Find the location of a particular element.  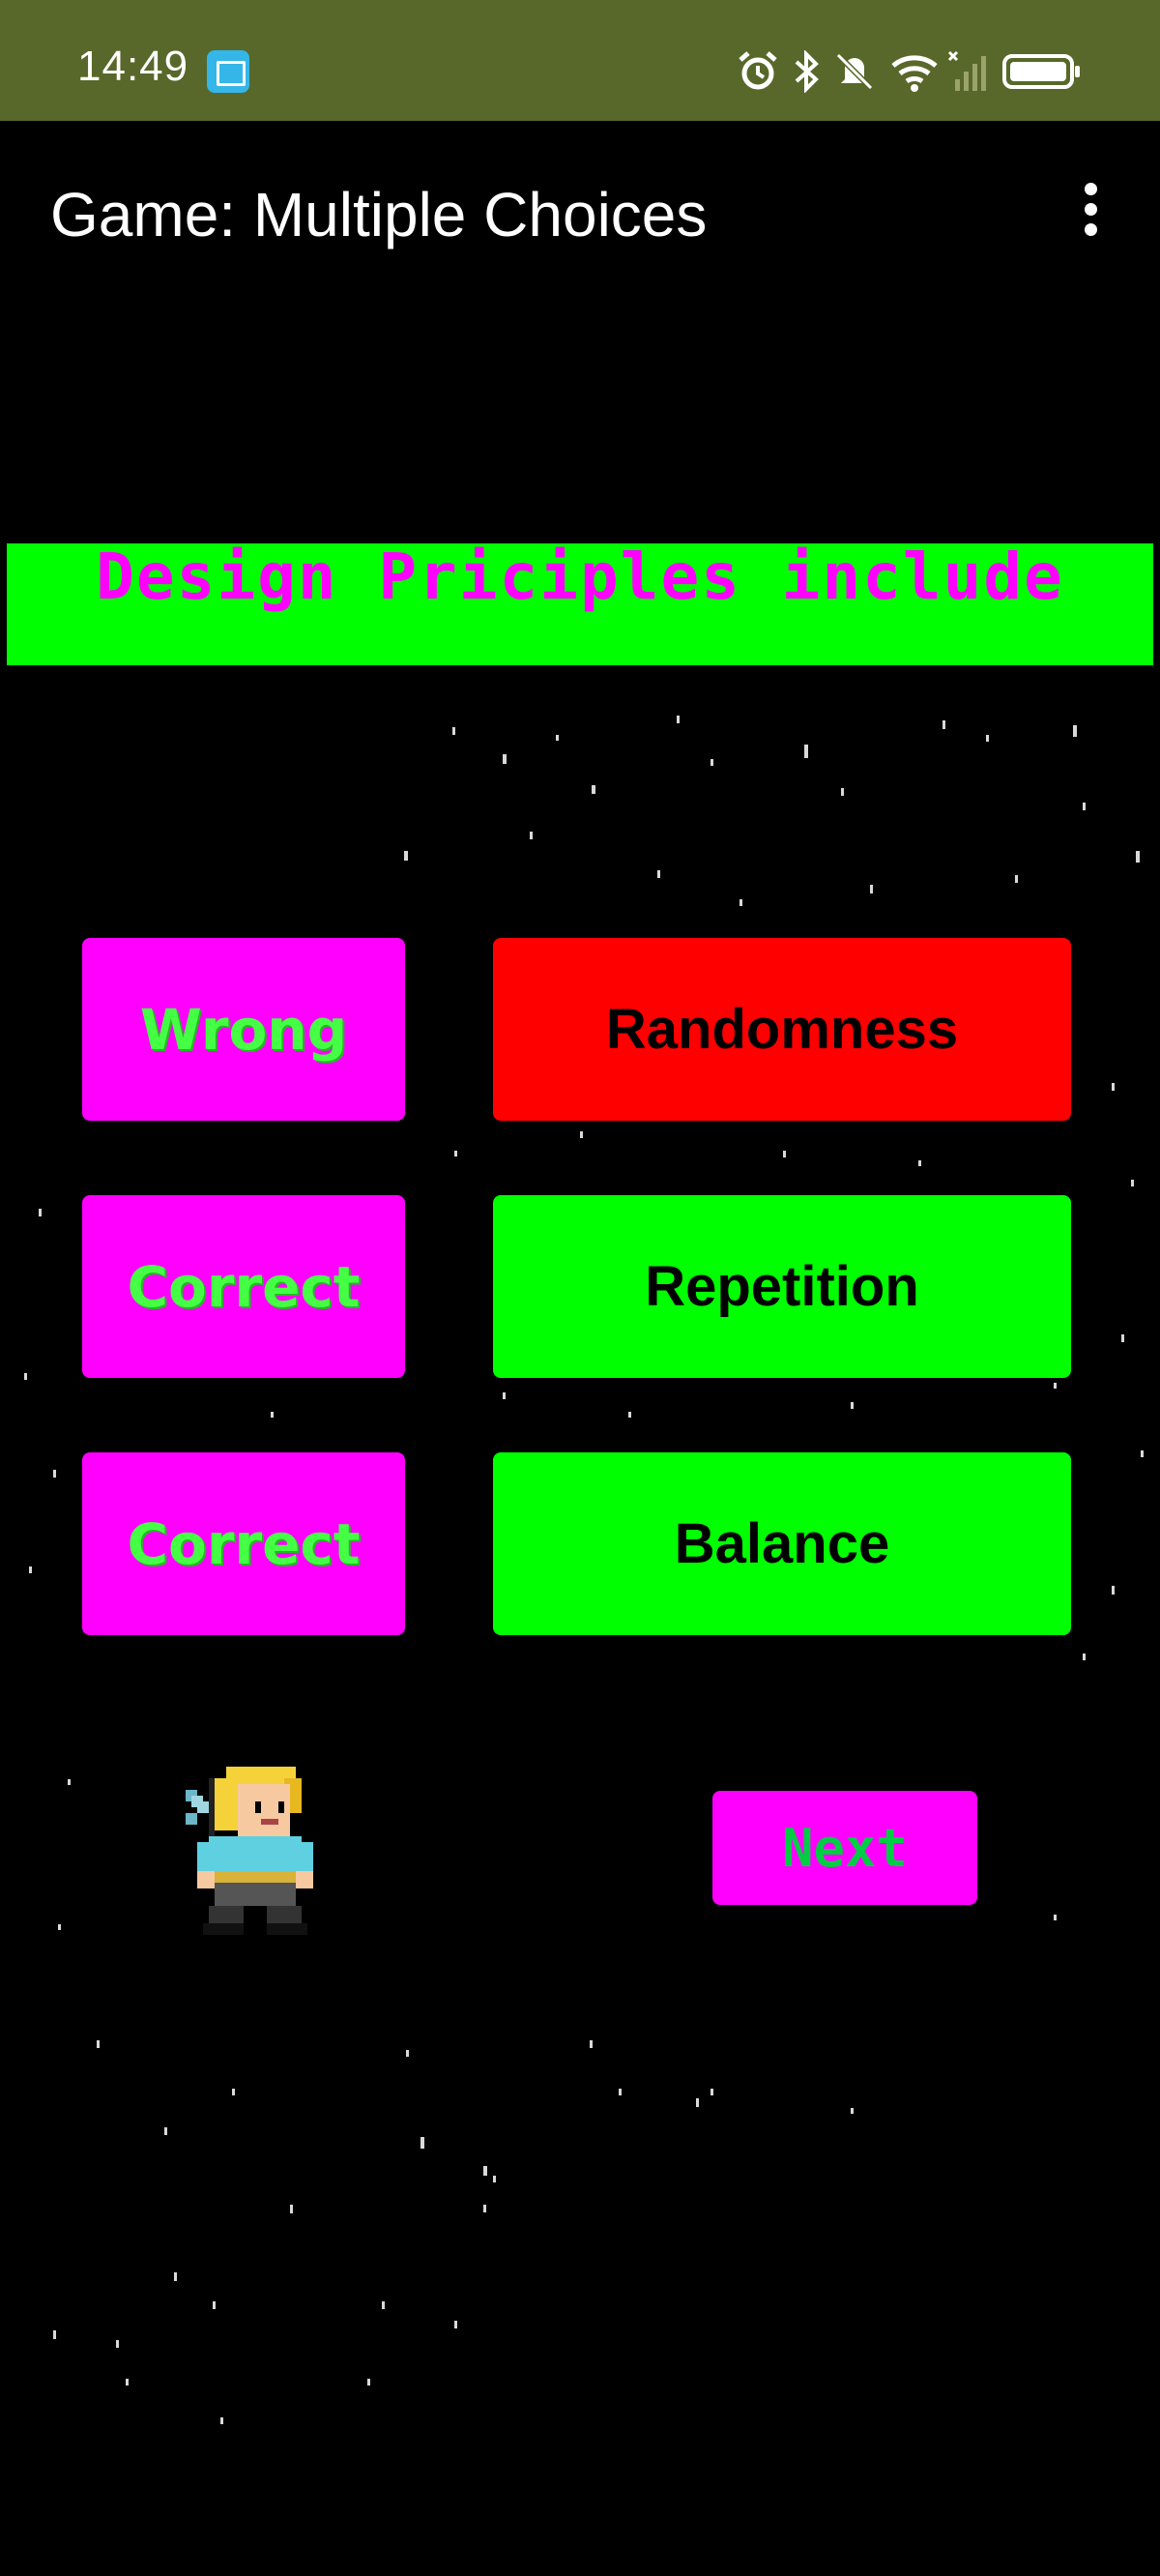

signal-icon is located at coordinates (967, 70).